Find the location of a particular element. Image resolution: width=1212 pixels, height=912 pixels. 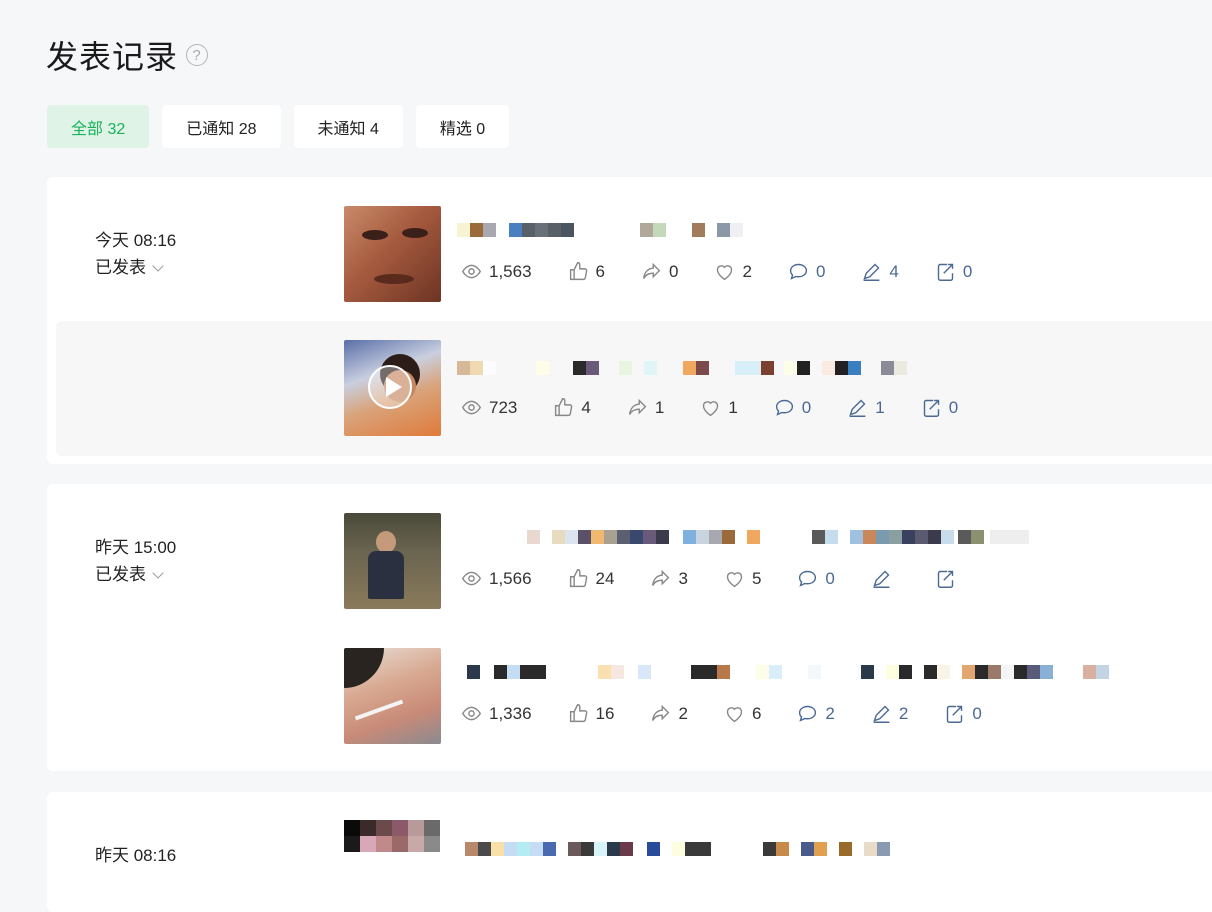

edits-stat: 4 is located at coordinates (880, 271).